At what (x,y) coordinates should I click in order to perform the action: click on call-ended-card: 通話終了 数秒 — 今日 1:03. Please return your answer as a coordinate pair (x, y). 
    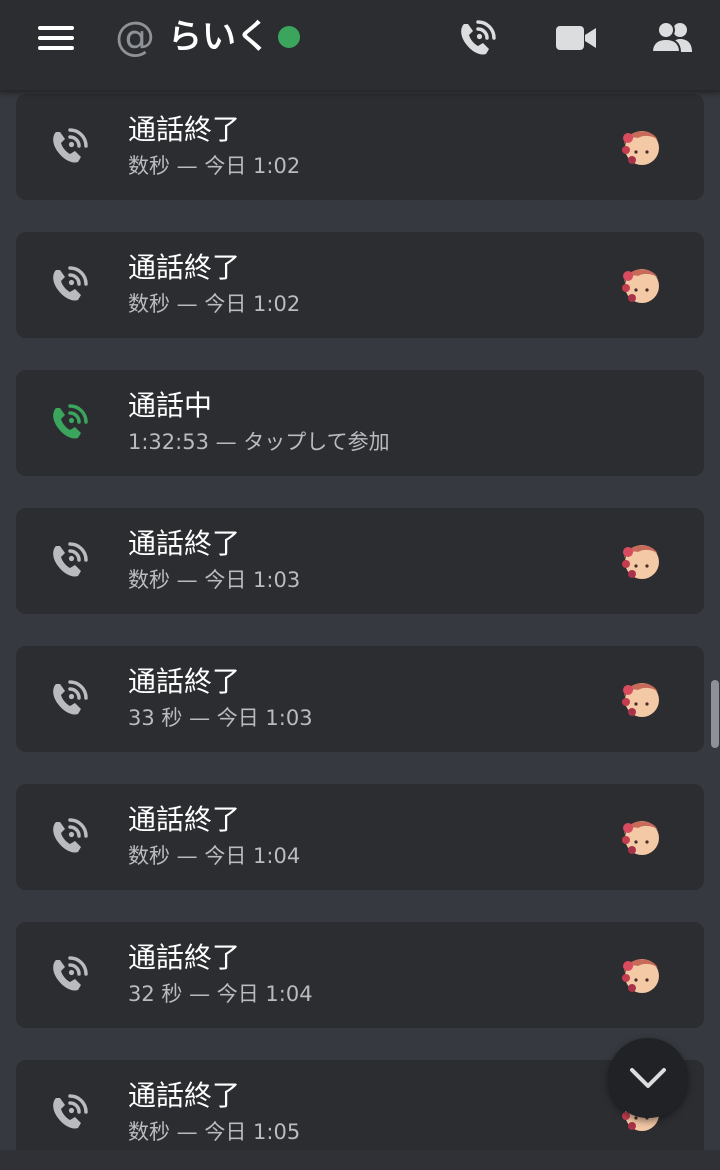
    Looking at the image, I should click on (360, 561).